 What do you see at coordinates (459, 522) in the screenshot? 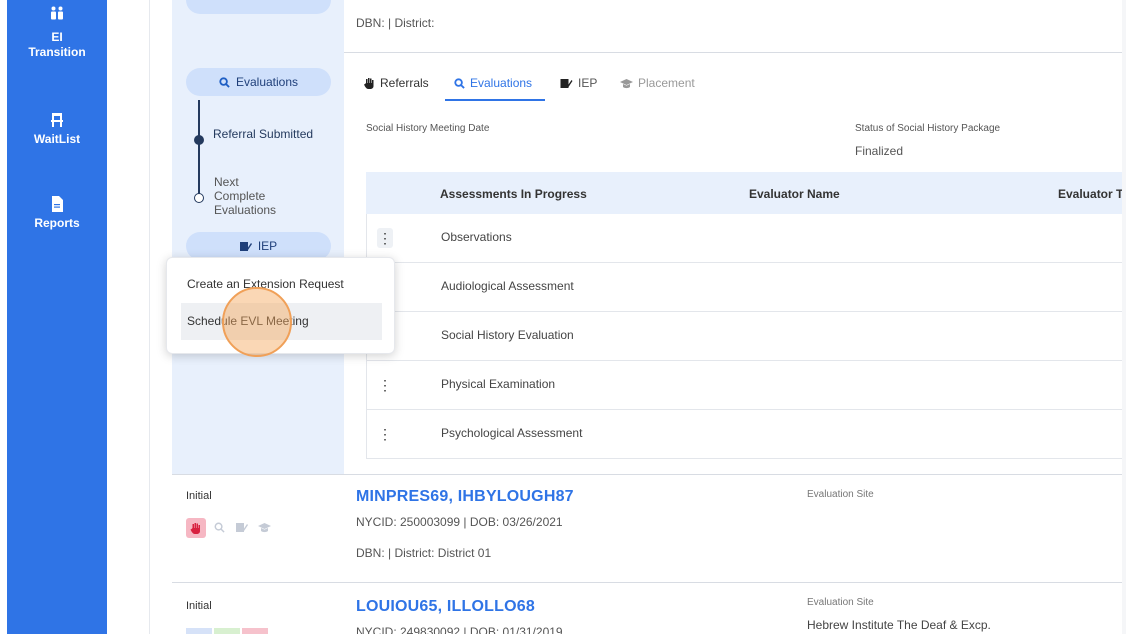
I see `record-ids: NYCID: 250003099 | DOB: 03/26/2021` at bounding box center [459, 522].